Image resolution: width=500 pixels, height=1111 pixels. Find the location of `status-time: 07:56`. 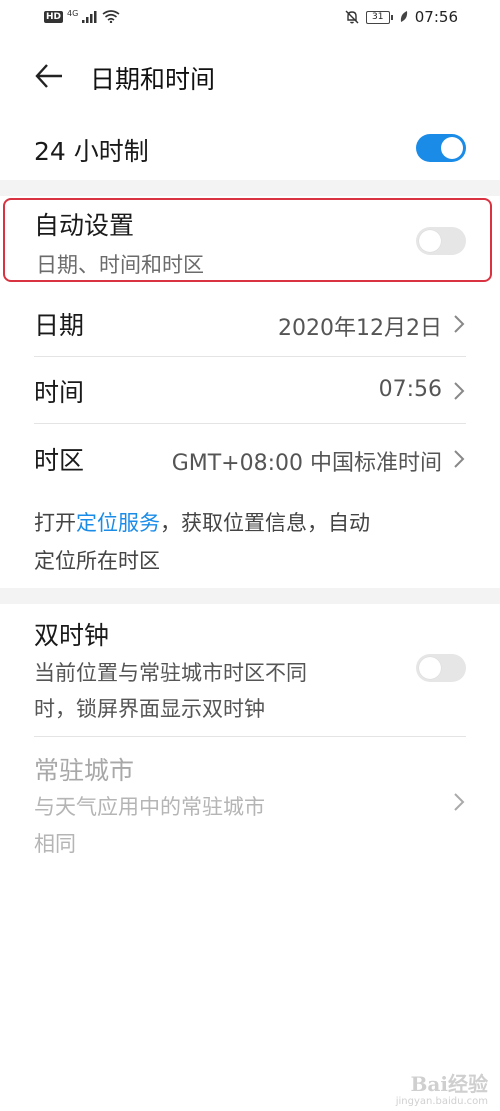

status-time: 07:56 is located at coordinates (436, 17).